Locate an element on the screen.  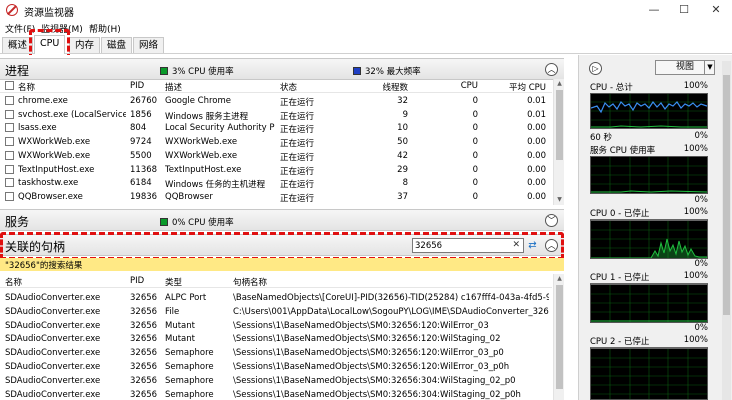
minimize-button: — is located at coordinates (654, 10).